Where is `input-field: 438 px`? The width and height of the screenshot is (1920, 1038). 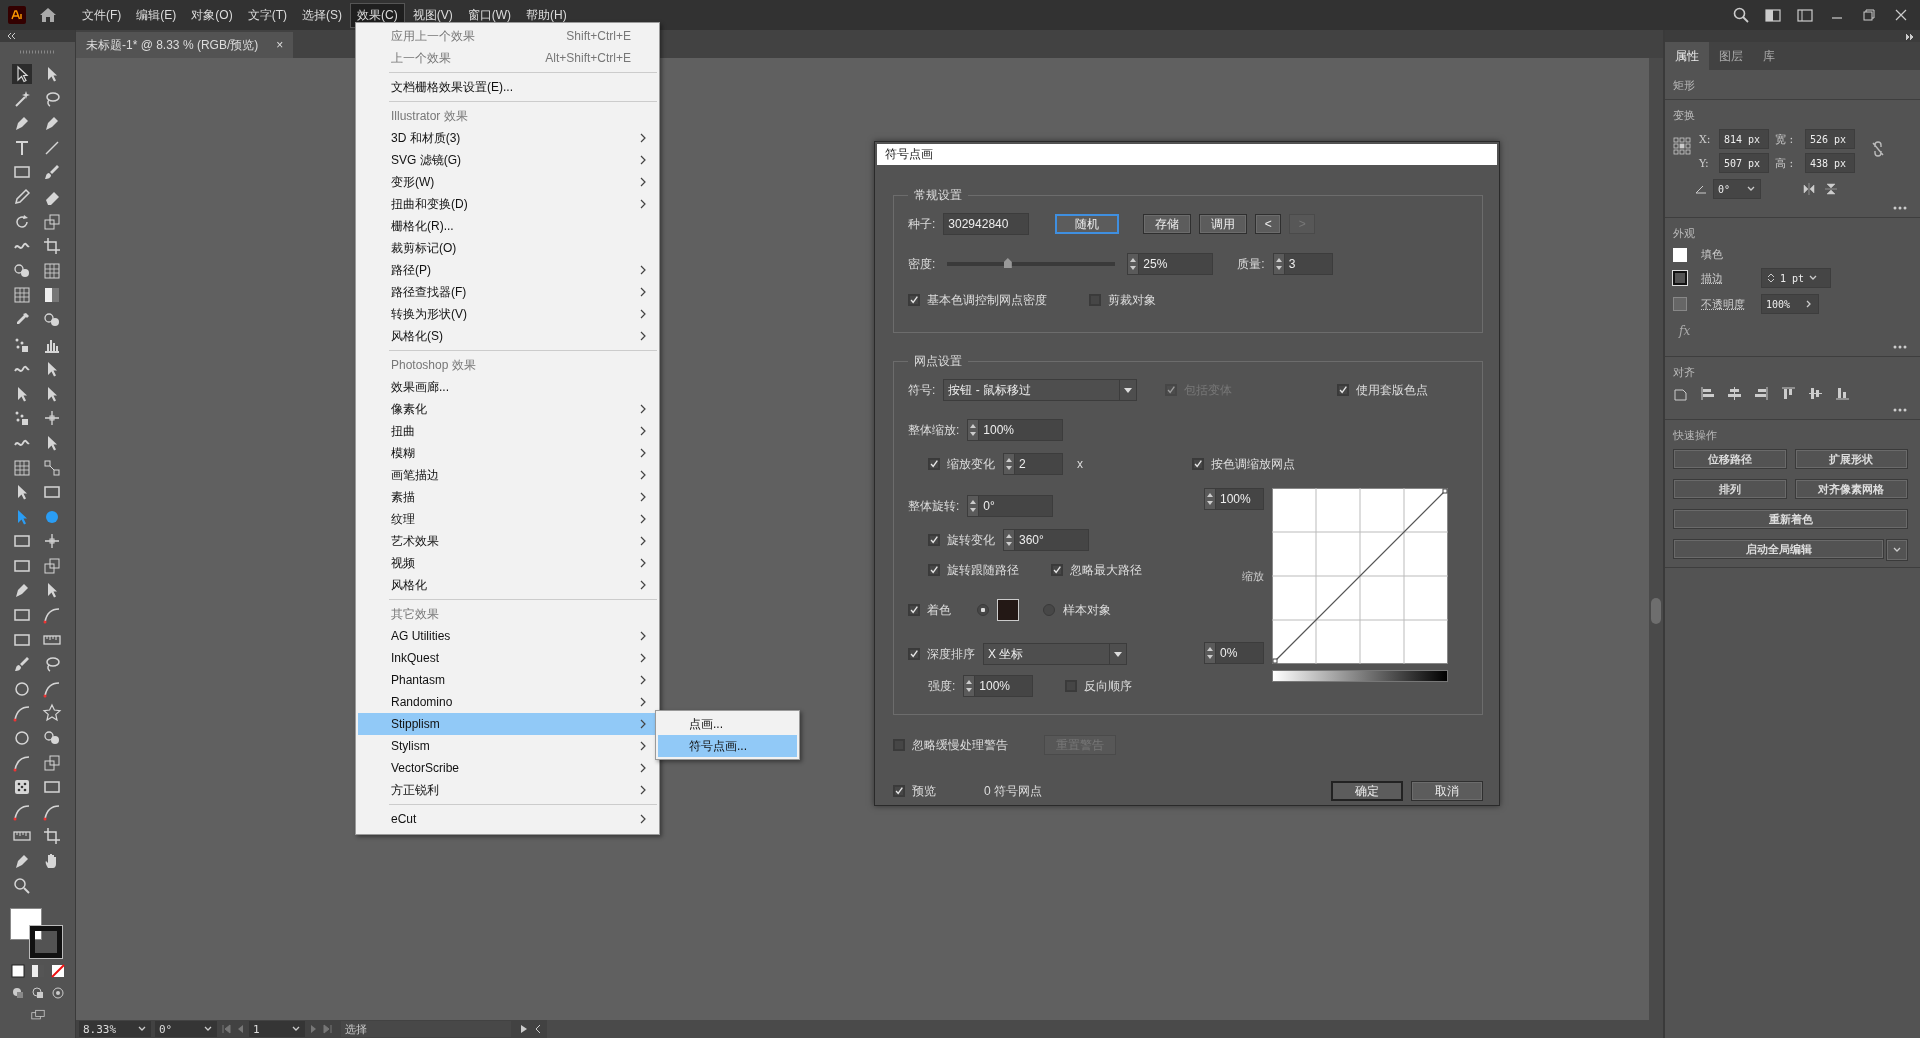
input-field: 438 px is located at coordinates (1830, 163).